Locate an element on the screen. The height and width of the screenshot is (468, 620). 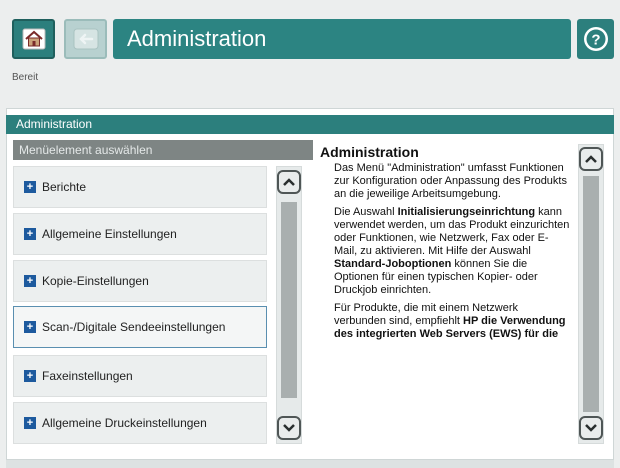
help-button: ? is located at coordinates (595, 39).